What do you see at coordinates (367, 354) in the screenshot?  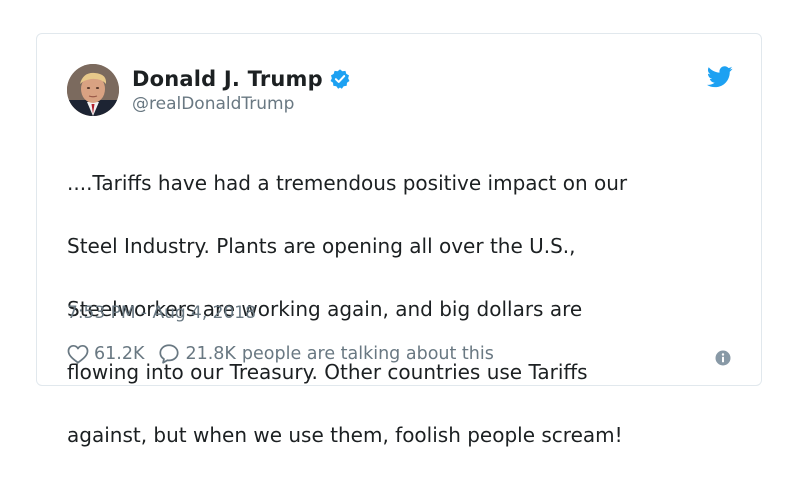 I see `talking-label: people are talking about this` at bounding box center [367, 354].